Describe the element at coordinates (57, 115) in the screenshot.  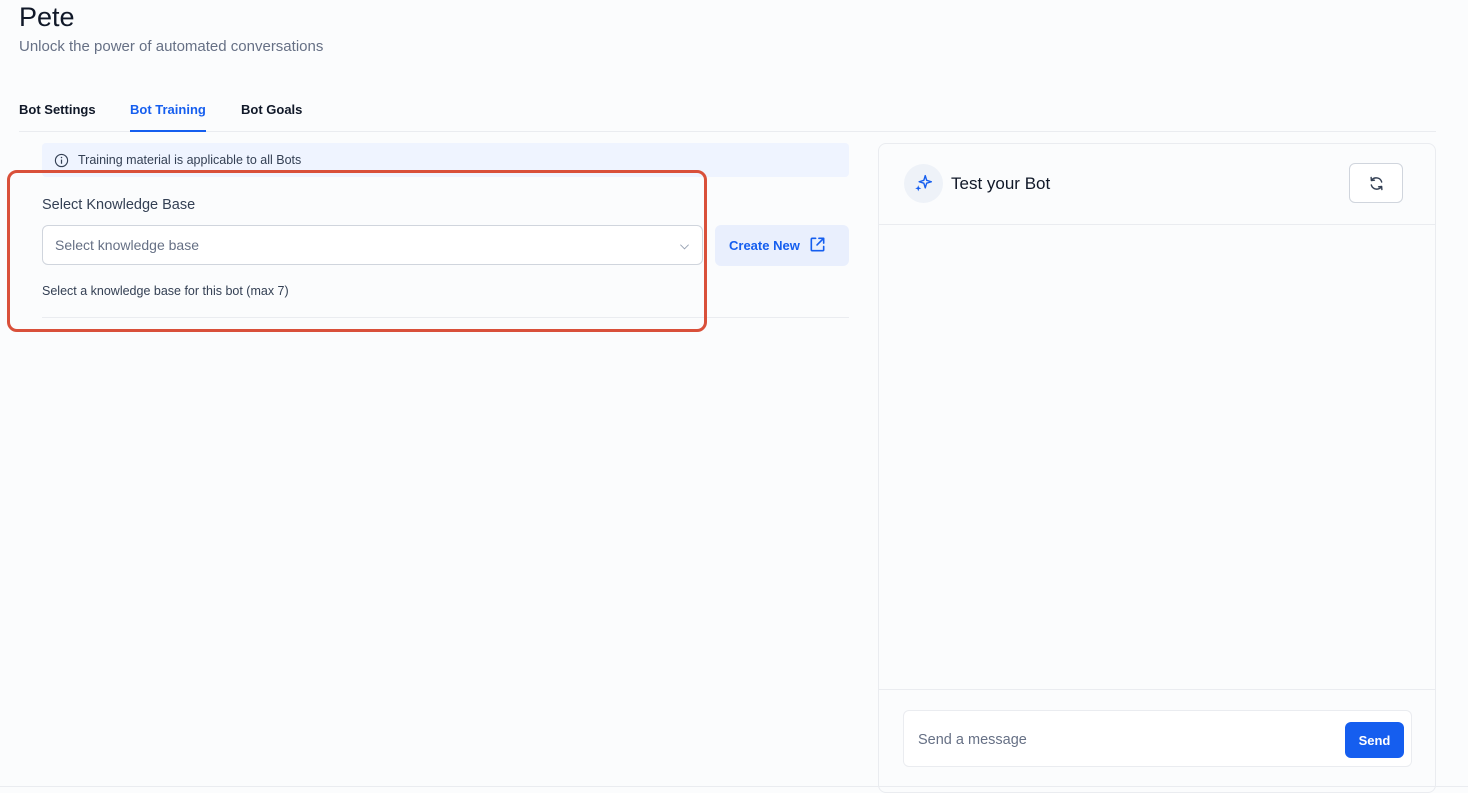
I see `tab-bot-settings: Bot Settings` at that location.